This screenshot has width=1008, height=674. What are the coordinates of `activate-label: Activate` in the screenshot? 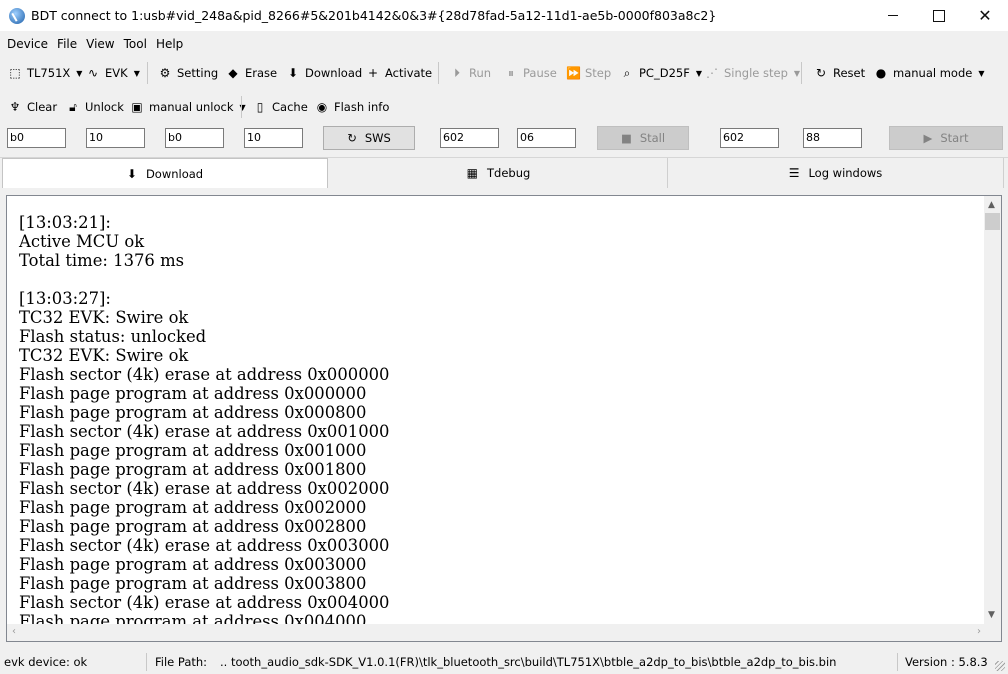 It's located at (409, 73).